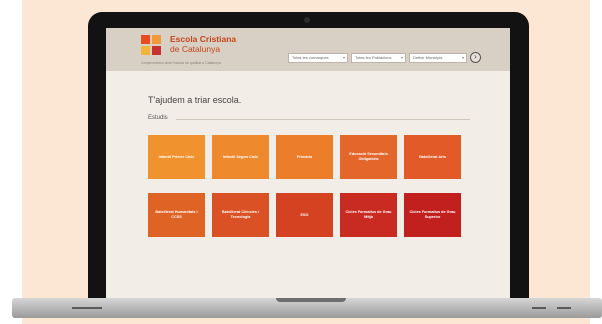 This screenshot has width=602, height=324. I want to click on tile-label: Batxillerat Ciències i Tecnologia, so click(240, 214).